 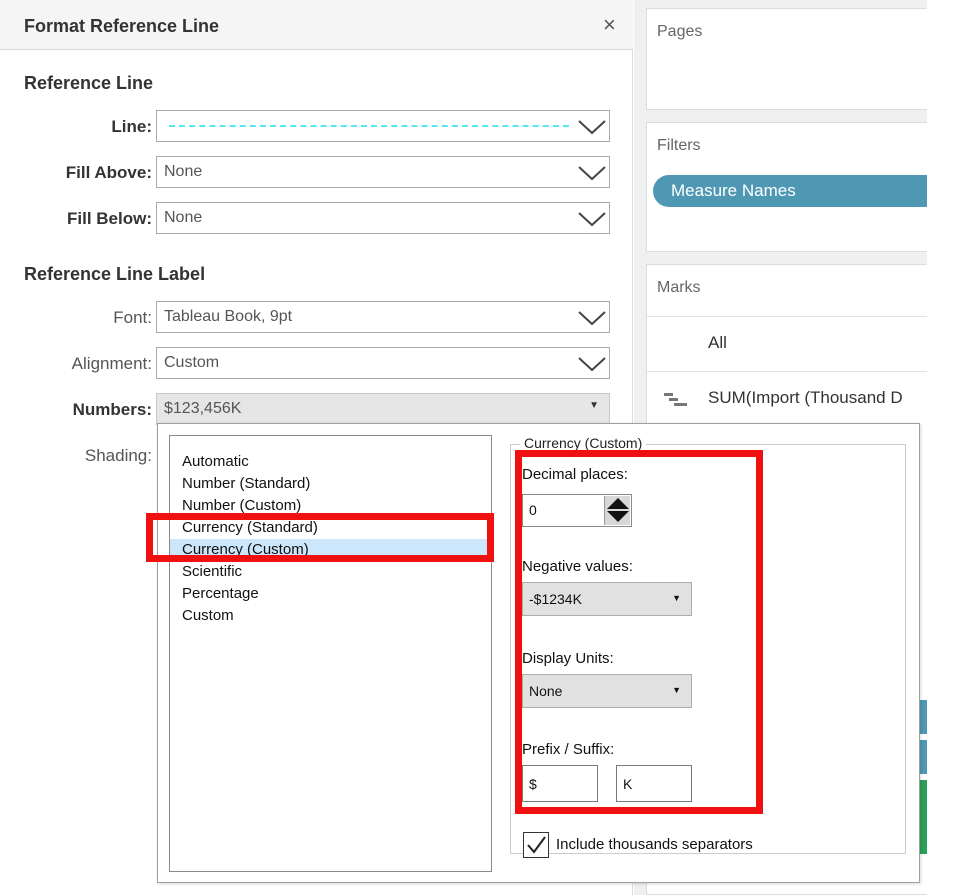 I want to click on format-option-number-standard: Number (Standard), so click(x=330, y=484).